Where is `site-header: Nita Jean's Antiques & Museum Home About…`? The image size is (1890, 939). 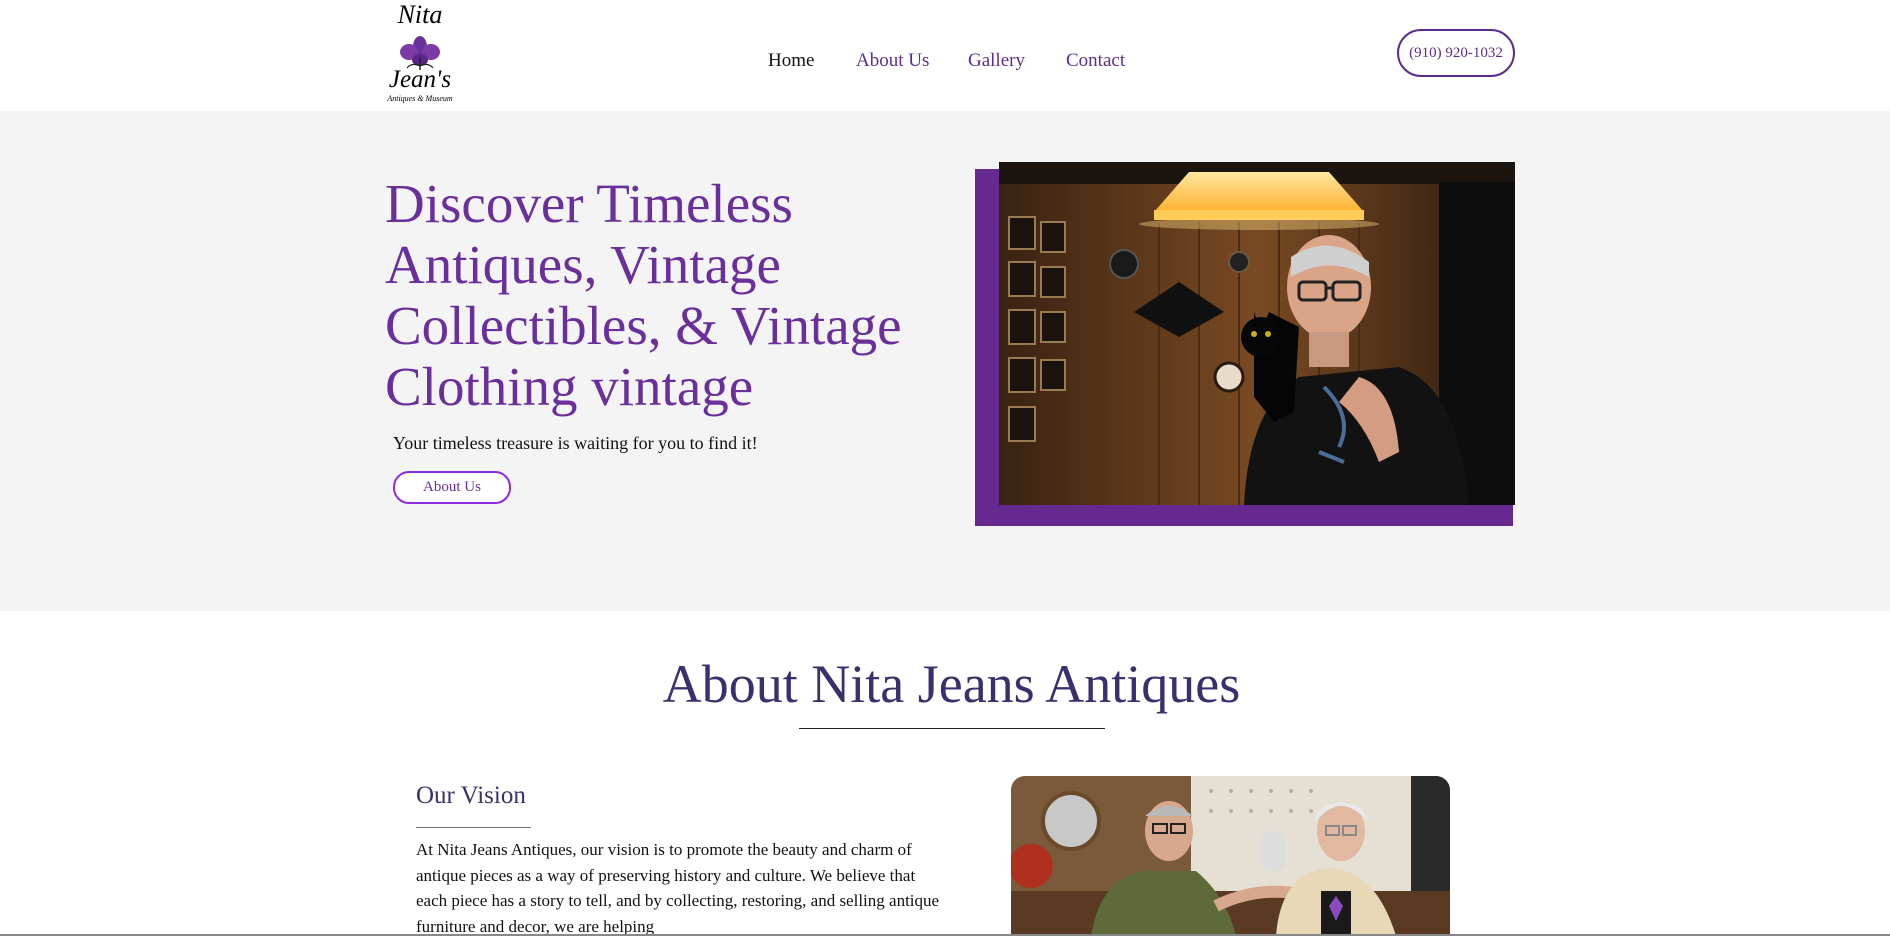 site-header: Nita Jean's Antiques & Museum Home About… is located at coordinates (945, 55).